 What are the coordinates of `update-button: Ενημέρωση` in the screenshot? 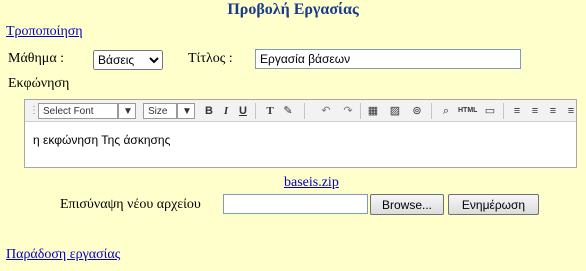 It's located at (493, 204).